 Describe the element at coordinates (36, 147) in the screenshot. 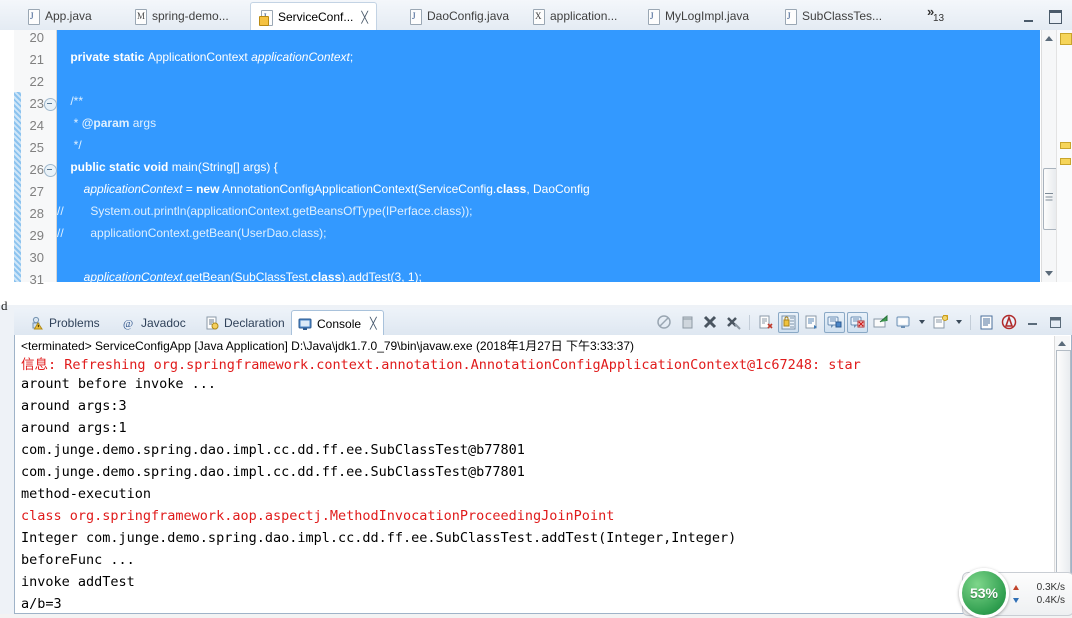

I see `line-number: 25` at that location.